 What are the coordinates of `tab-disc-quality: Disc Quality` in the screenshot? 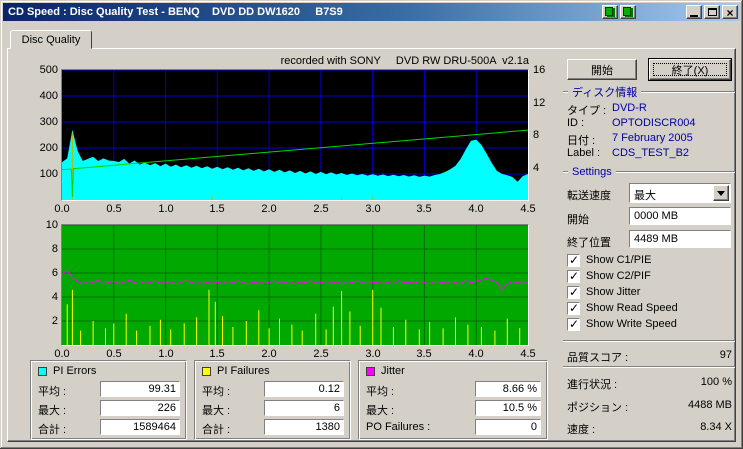 It's located at (51, 39).